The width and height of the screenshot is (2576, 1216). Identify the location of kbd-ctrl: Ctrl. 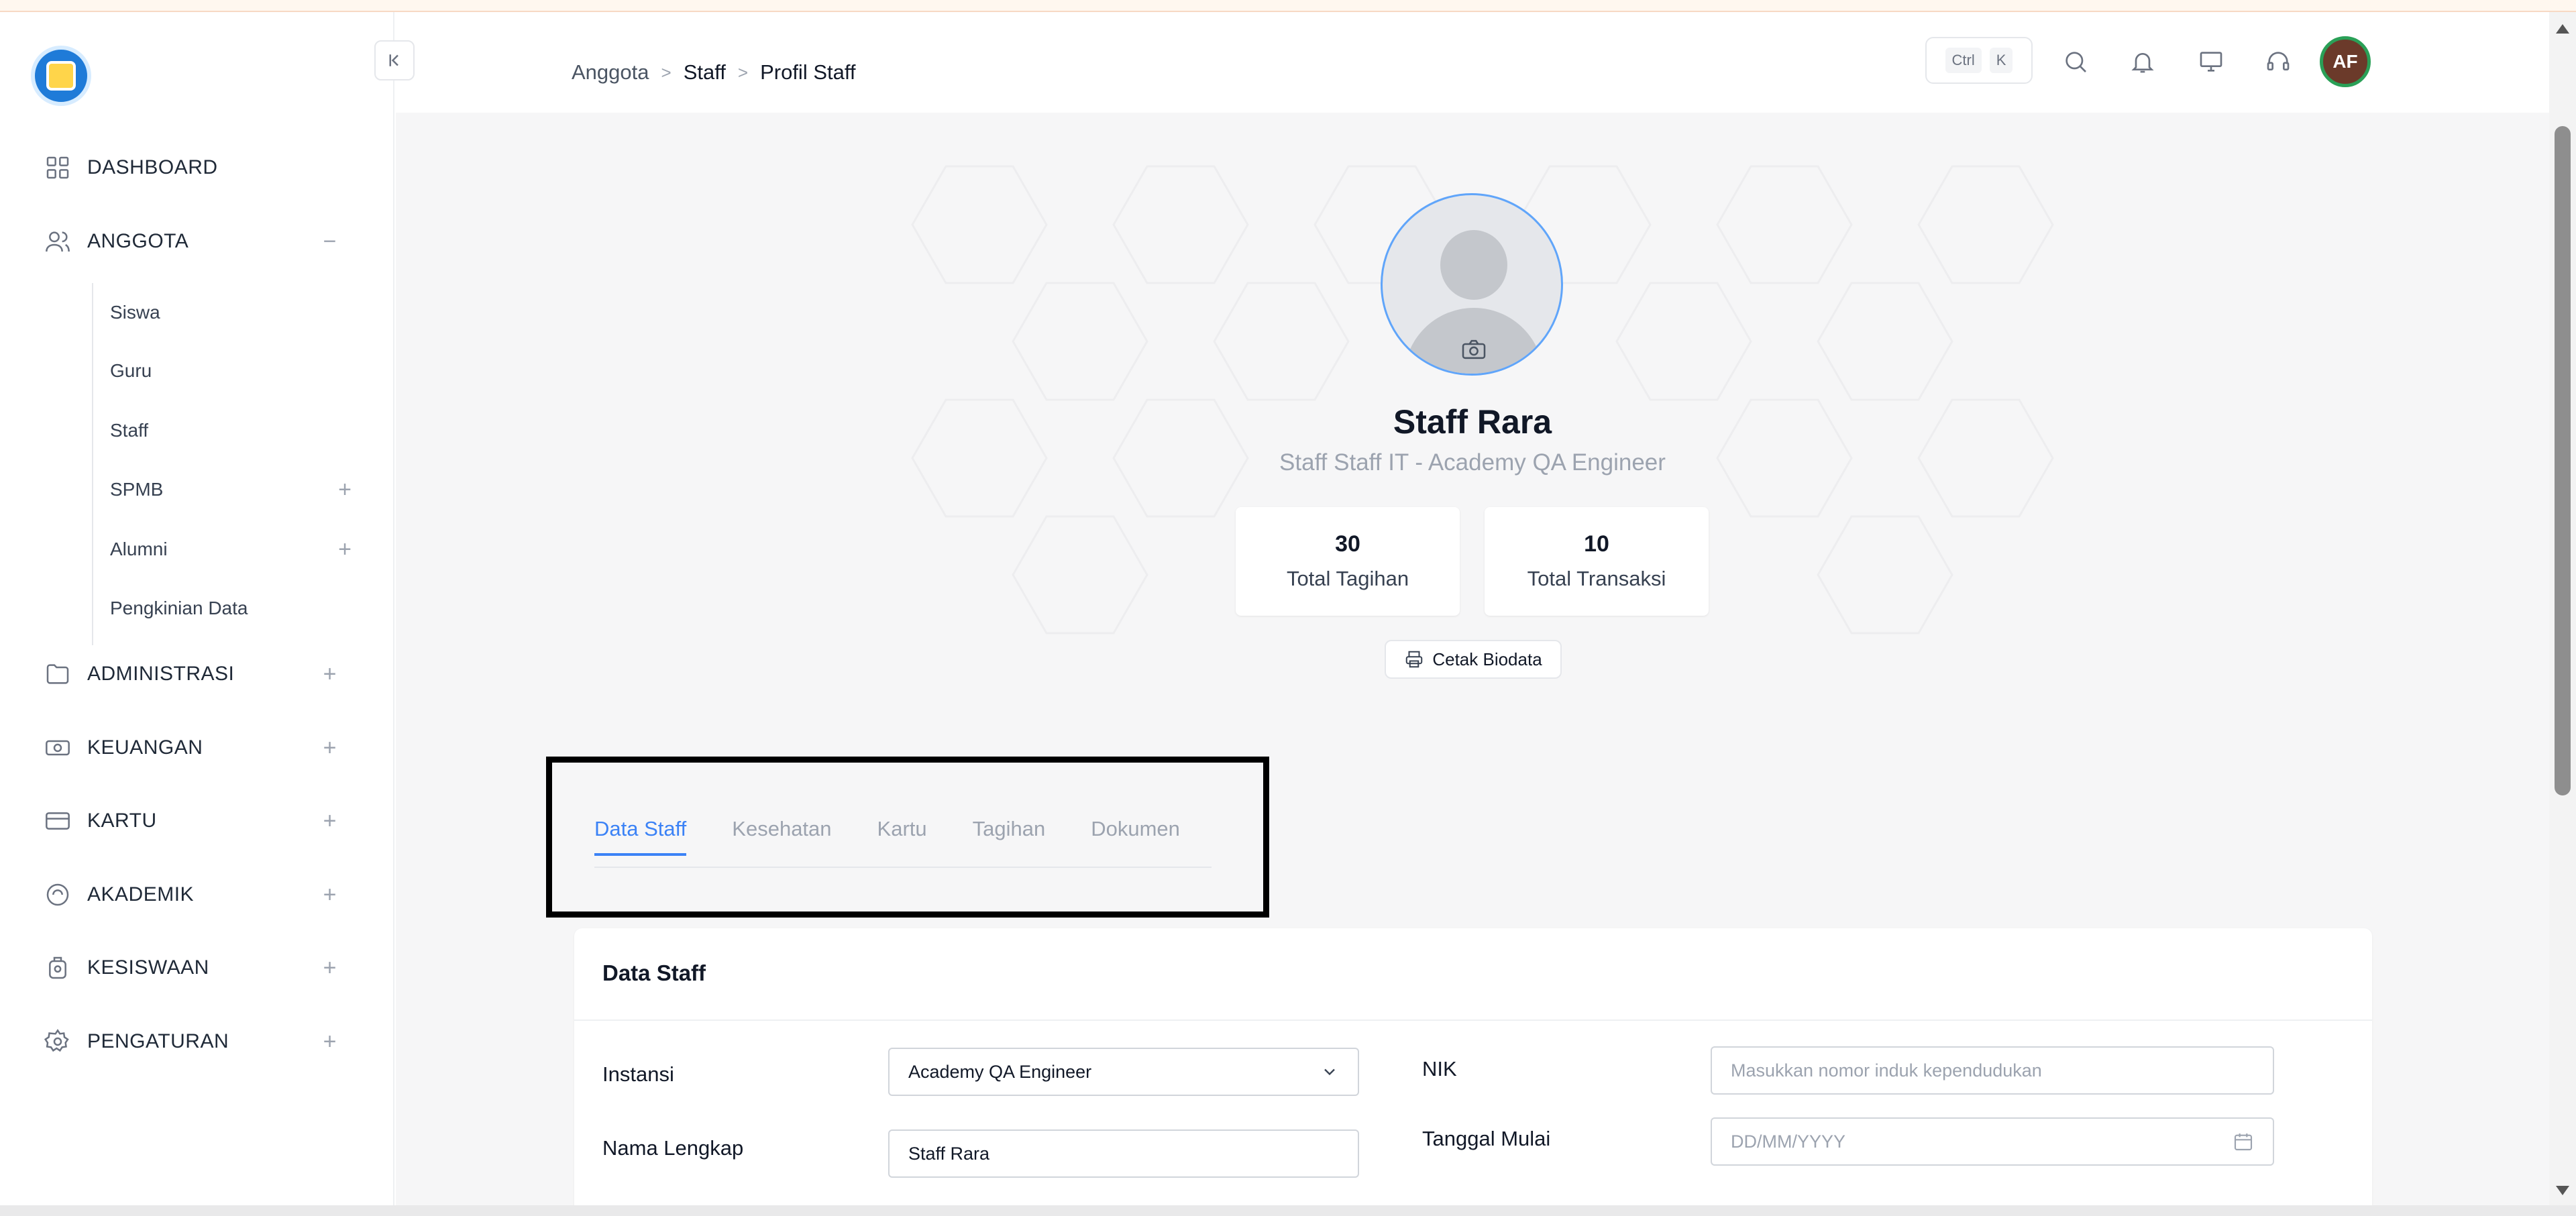
(1963, 60).